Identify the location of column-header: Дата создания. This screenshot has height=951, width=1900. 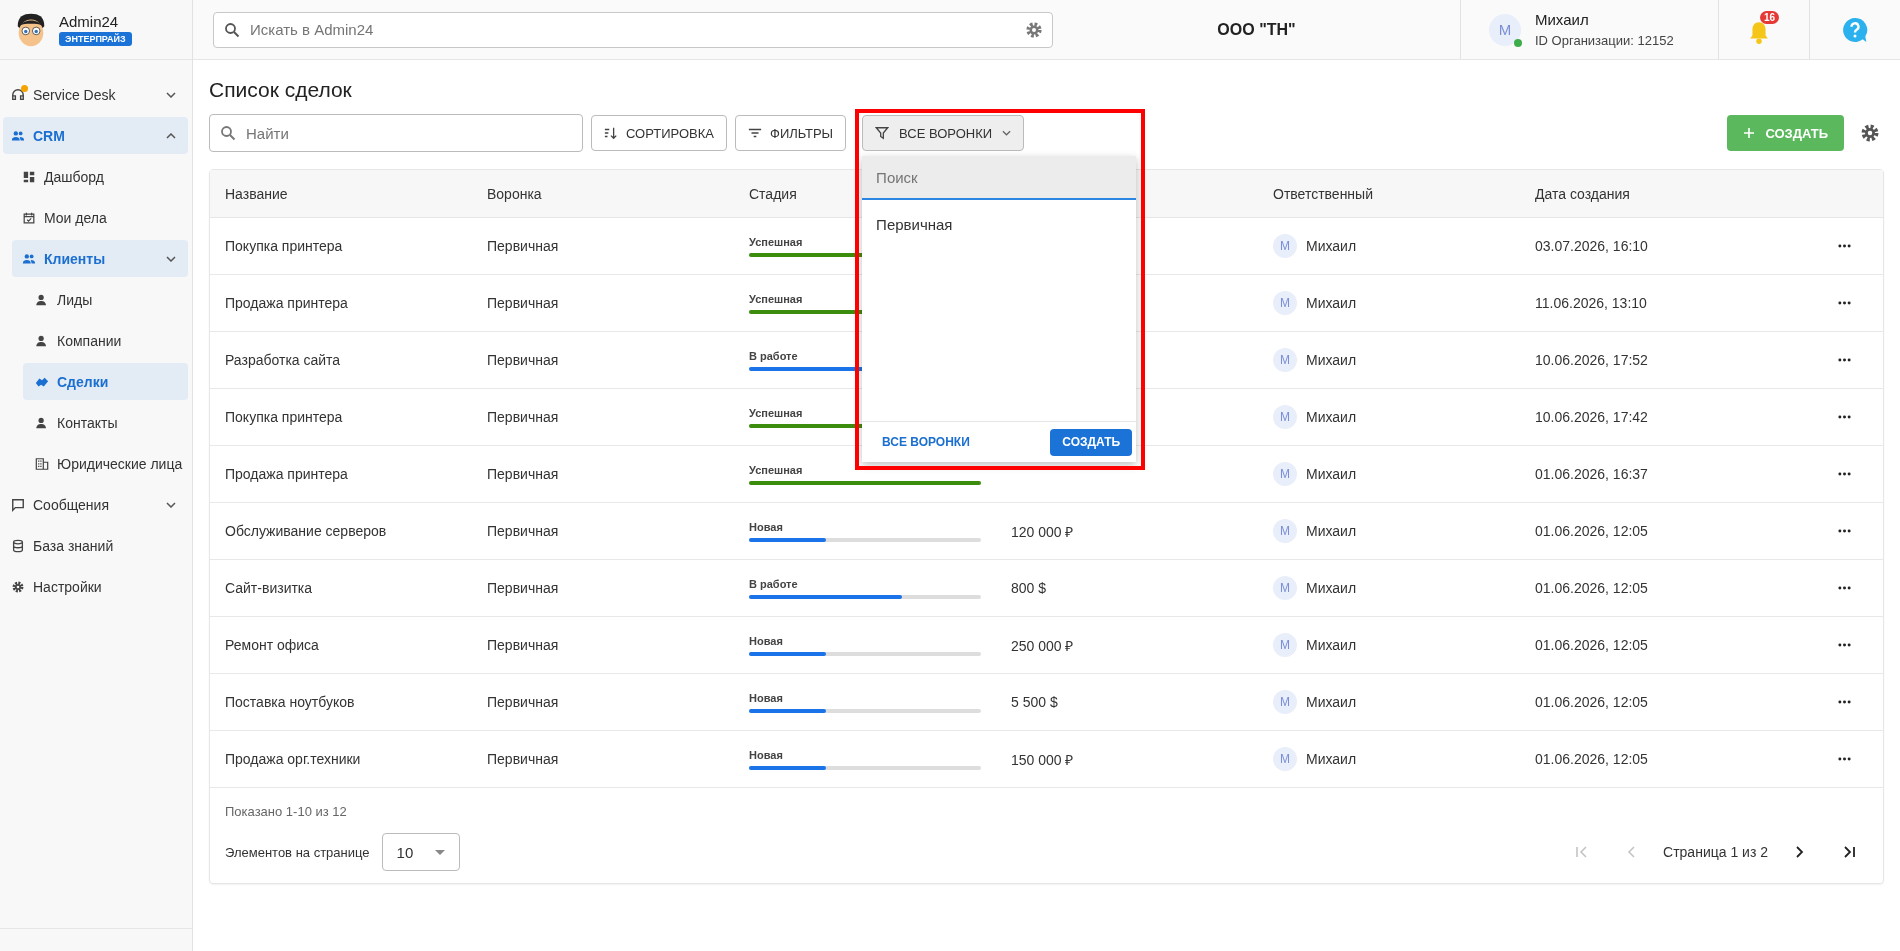
(1583, 193).